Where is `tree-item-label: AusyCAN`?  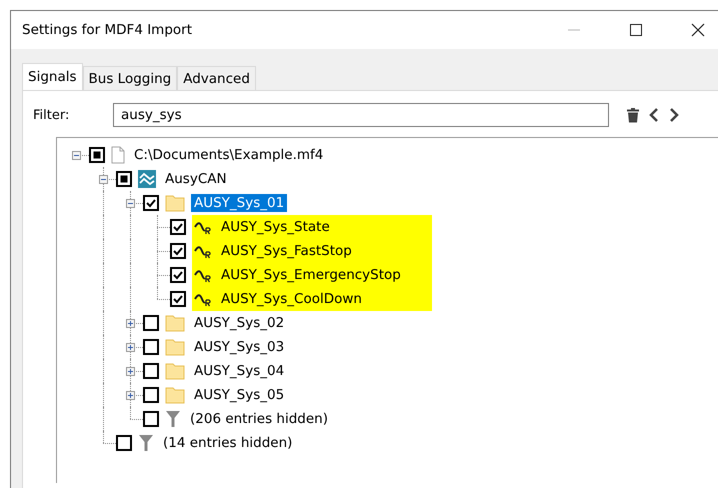 tree-item-label: AusyCAN is located at coordinates (196, 179).